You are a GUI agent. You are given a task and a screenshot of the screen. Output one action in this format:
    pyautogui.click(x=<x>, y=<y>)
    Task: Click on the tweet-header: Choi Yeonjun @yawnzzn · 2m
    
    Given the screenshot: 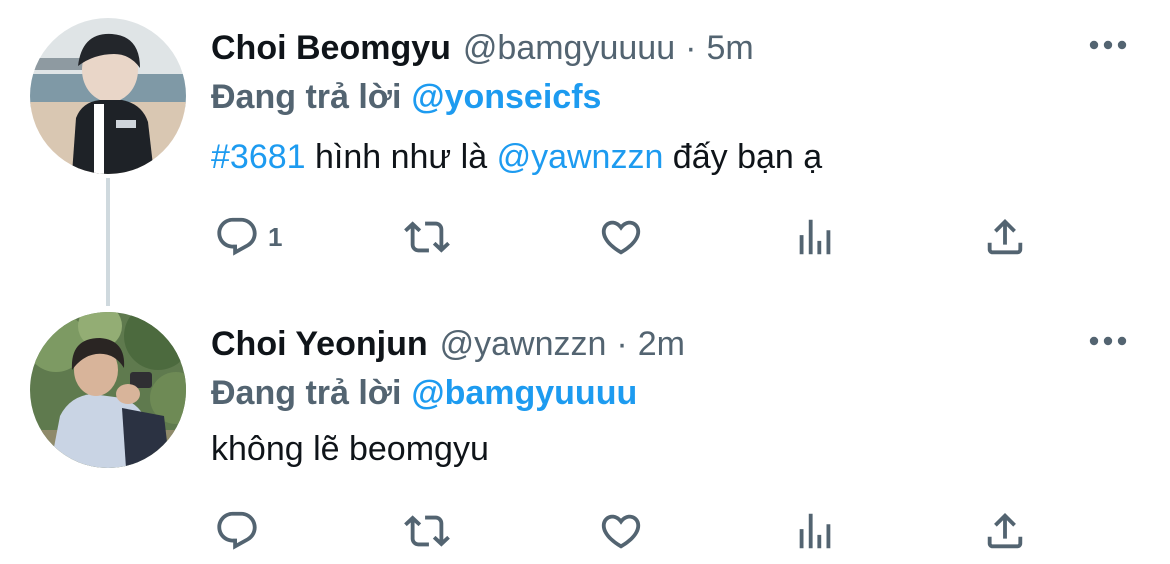 What is the action you would take?
    pyautogui.click(x=448, y=344)
    